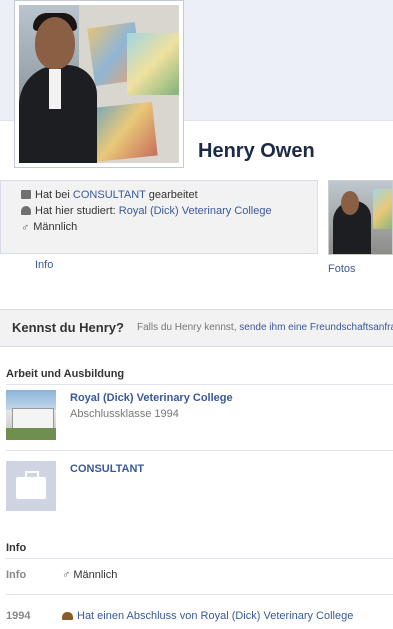 The height and width of the screenshot is (629, 393). Describe the element at coordinates (256, 151) in the screenshot. I see `profile-name: Henry Owen` at that location.